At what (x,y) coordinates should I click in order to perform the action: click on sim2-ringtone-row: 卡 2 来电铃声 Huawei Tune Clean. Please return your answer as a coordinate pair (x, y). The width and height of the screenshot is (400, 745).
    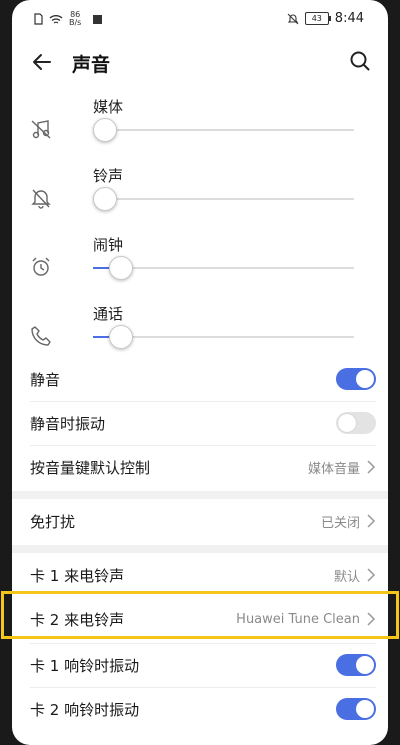
    Looking at the image, I should click on (203, 619).